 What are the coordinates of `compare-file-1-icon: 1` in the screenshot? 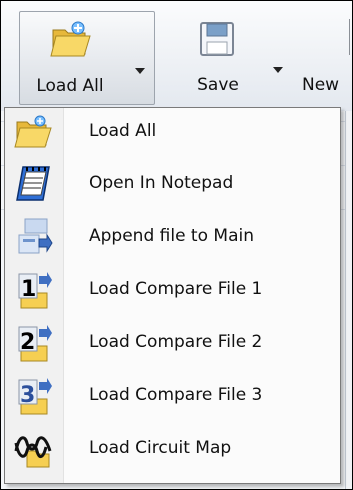 It's located at (35, 290).